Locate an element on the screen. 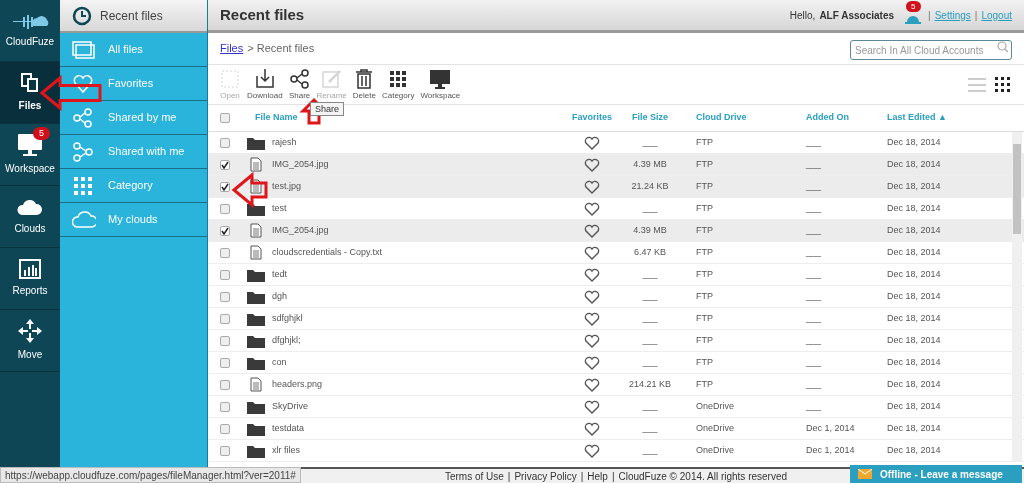 The height and width of the screenshot is (483, 1024). toolbar-button: Share is located at coordinates (299, 84).